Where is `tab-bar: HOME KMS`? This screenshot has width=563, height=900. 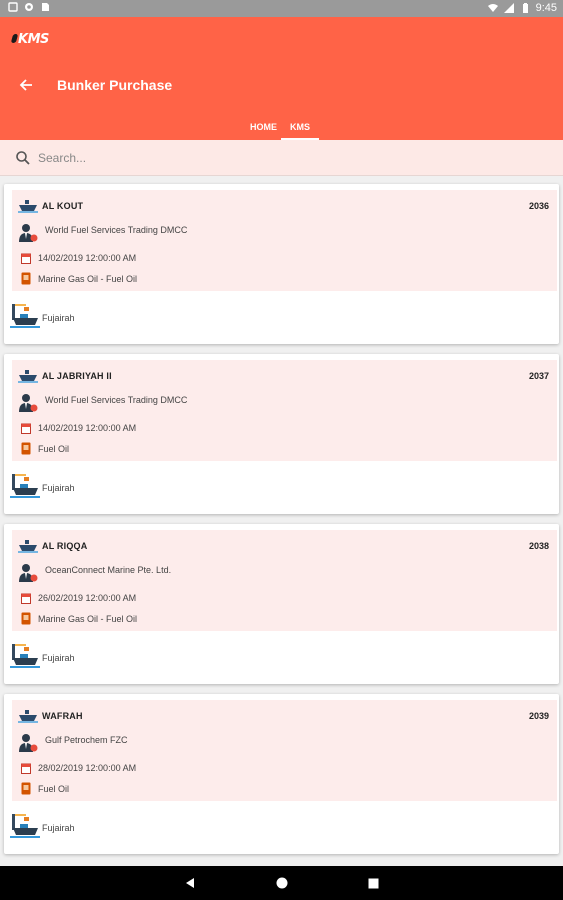 tab-bar: HOME KMS is located at coordinates (282, 127).